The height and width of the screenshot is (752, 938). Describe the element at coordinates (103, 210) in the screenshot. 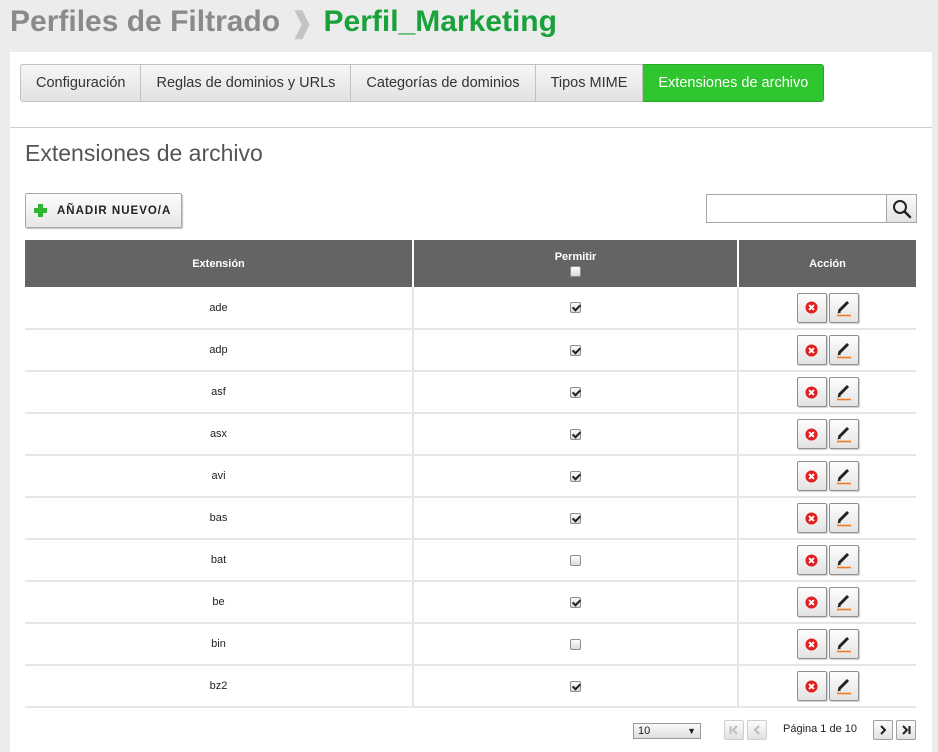

I see `add-new-button: AÑADIR NUEVO/A` at that location.